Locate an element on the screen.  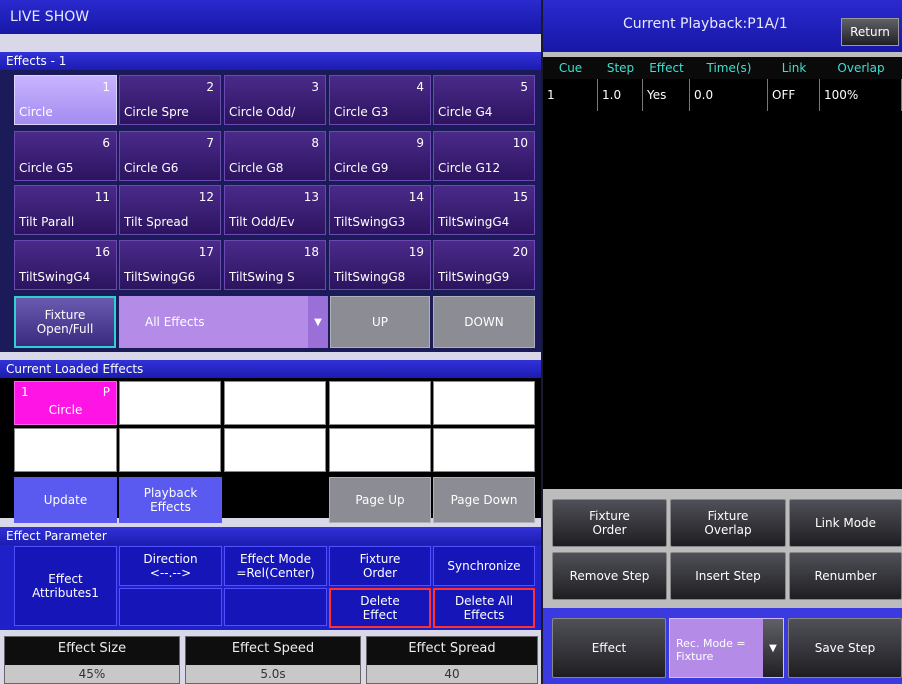
effect-button-8: 8 Circle G8 is located at coordinates (275, 156).